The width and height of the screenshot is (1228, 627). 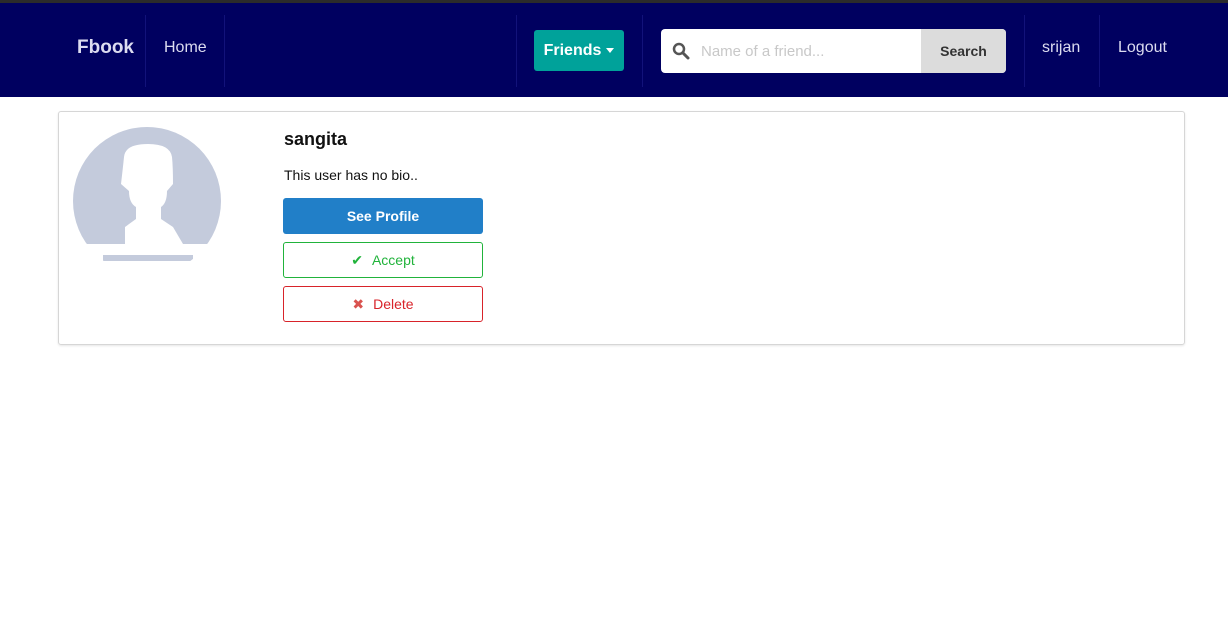 I want to click on brand-link: Fbook, so click(x=105, y=48).